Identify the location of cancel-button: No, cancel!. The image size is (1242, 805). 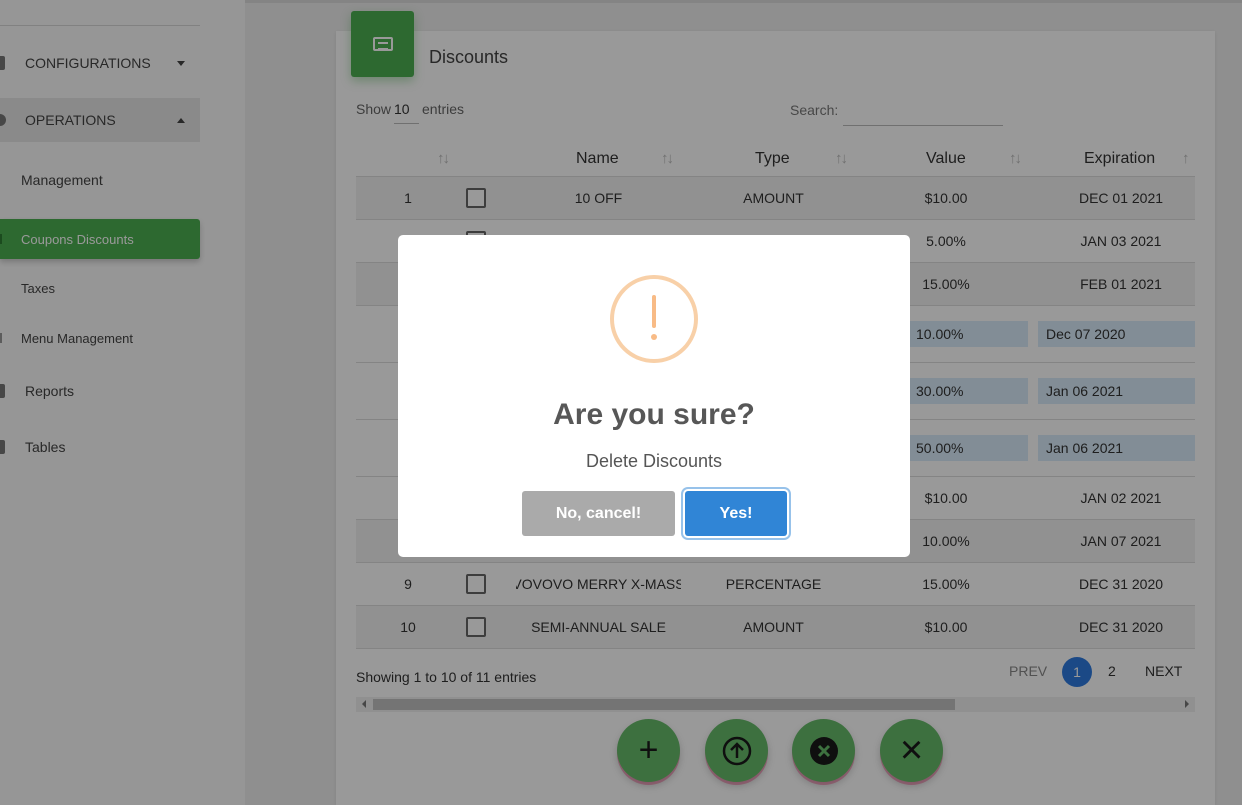
(598, 513).